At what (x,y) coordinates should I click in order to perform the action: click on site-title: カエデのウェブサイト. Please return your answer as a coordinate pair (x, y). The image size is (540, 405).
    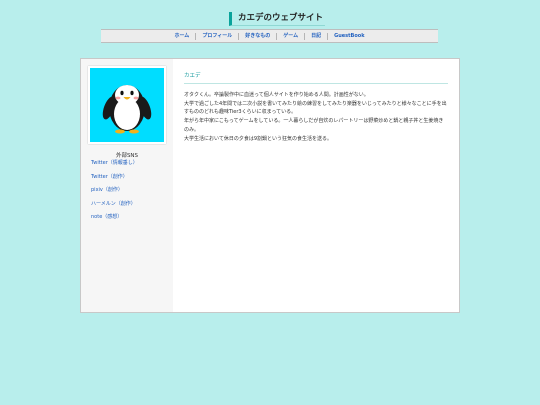
    Looking at the image, I should click on (277, 19).